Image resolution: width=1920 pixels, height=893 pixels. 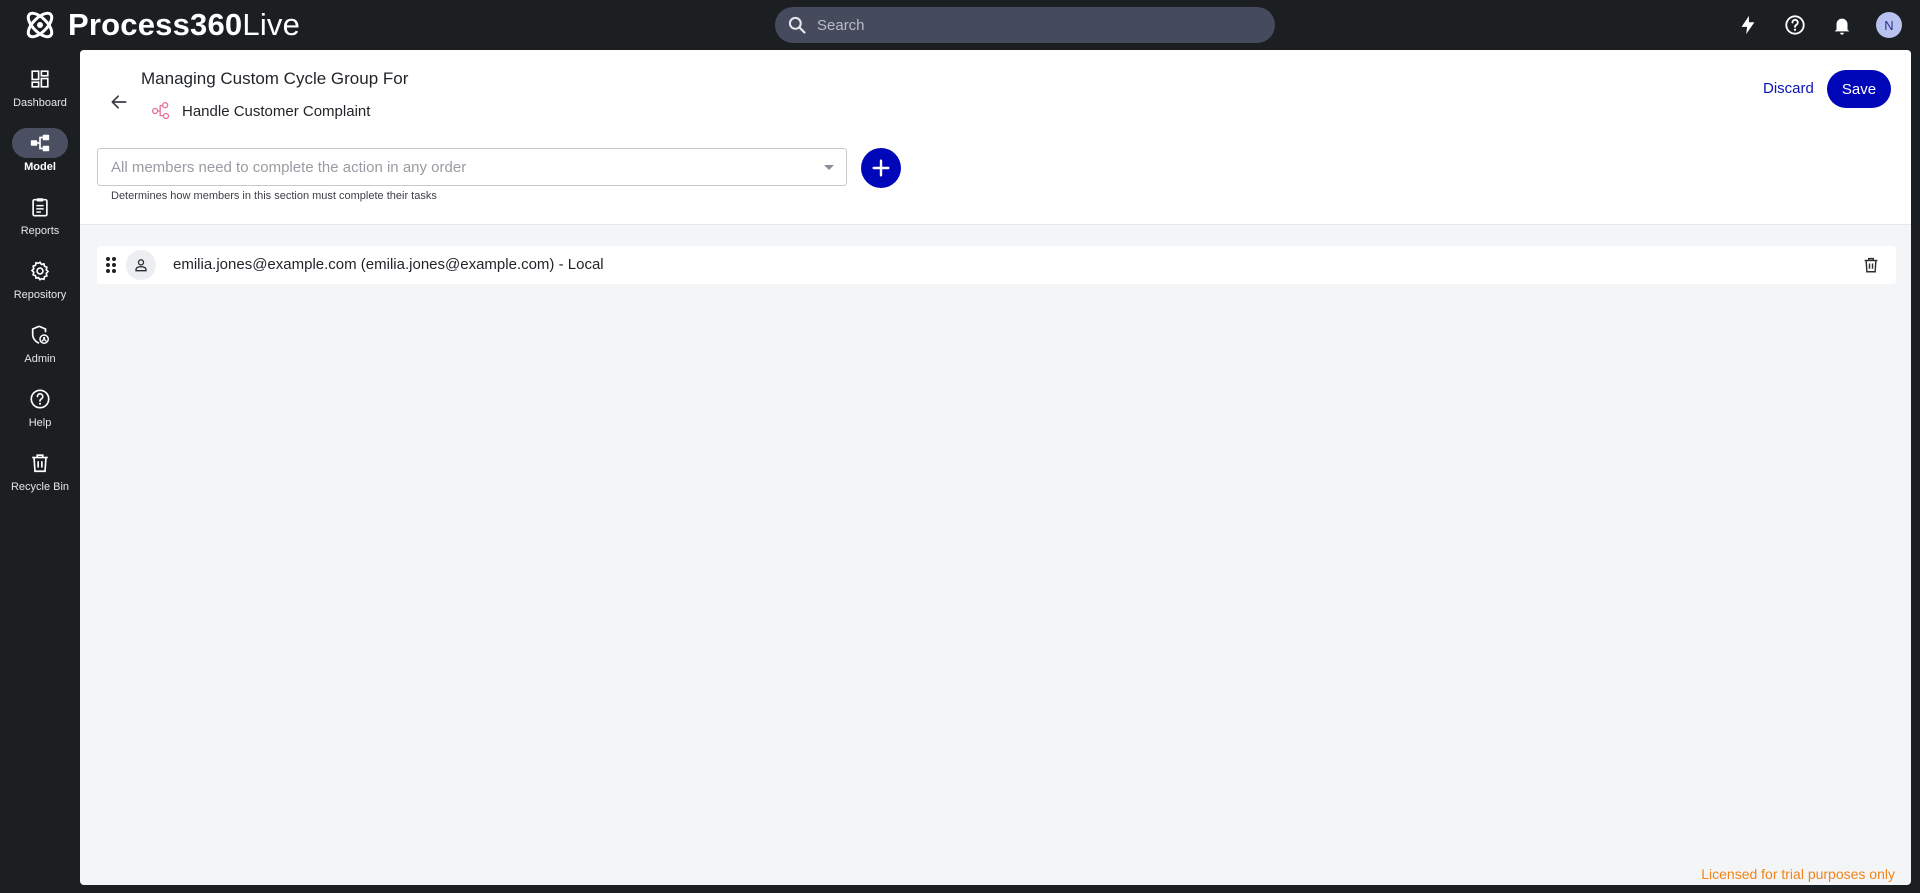 I want to click on sidebar-item-model: Model, so click(x=40, y=158).